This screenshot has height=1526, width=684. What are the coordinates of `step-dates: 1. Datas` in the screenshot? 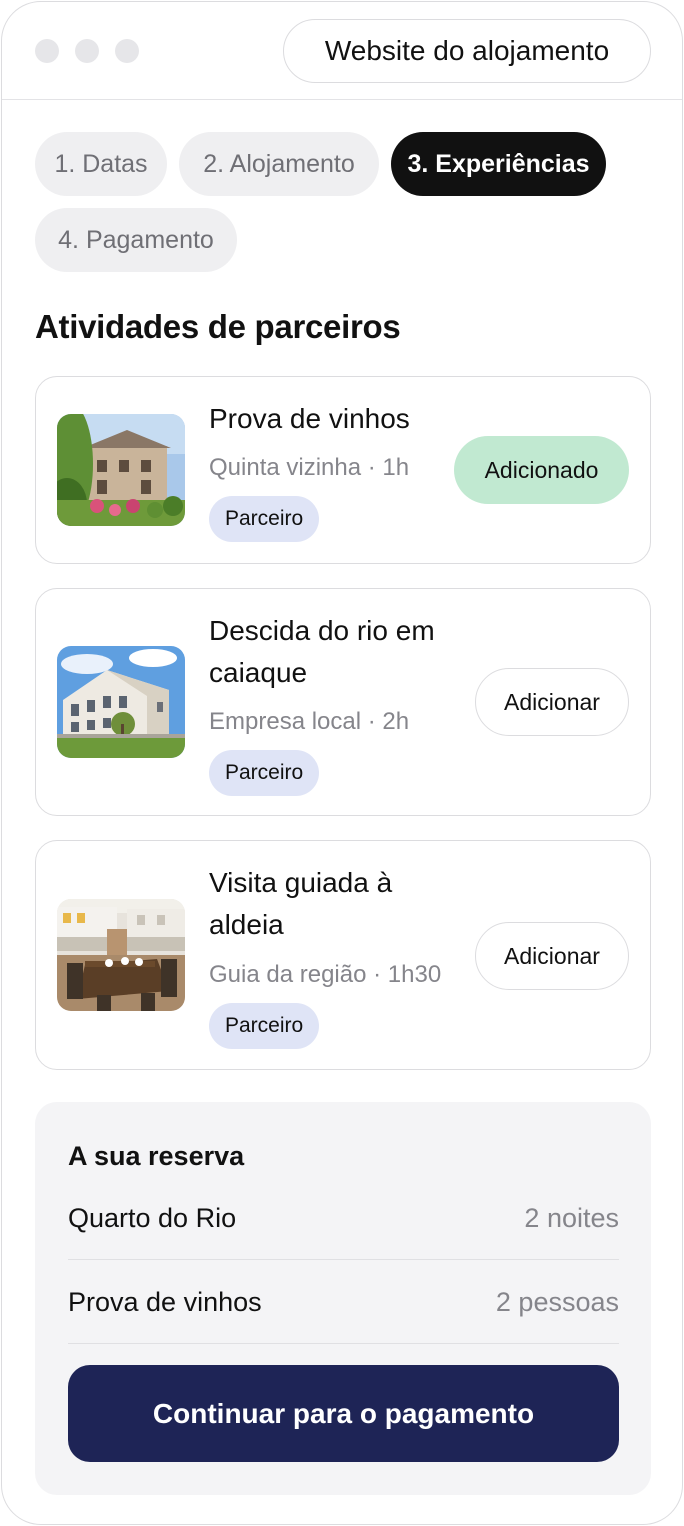 It's located at (101, 164).